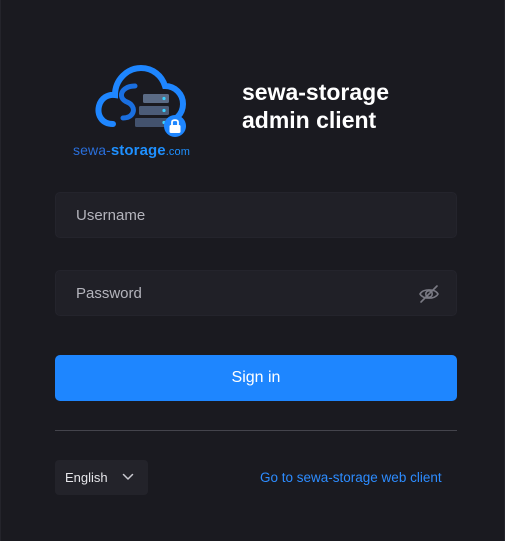 The height and width of the screenshot is (541, 505). I want to click on app-title: sewa-storage admin client, so click(315, 106).